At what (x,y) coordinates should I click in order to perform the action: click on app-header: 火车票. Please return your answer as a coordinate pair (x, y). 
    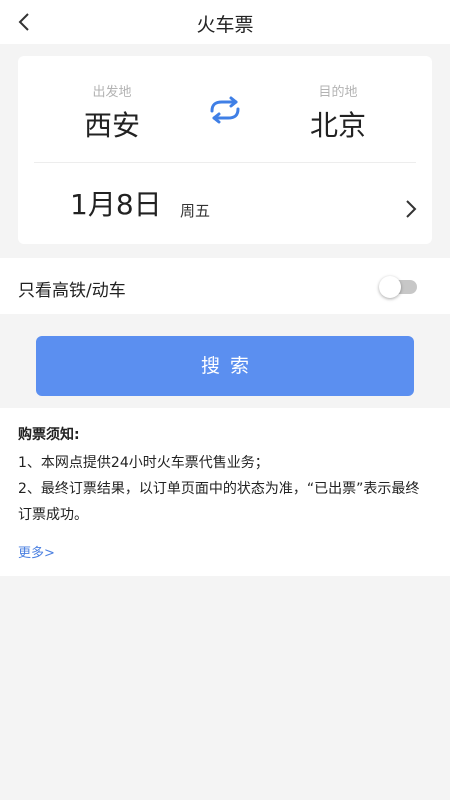
    Looking at the image, I should click on (225, 22).